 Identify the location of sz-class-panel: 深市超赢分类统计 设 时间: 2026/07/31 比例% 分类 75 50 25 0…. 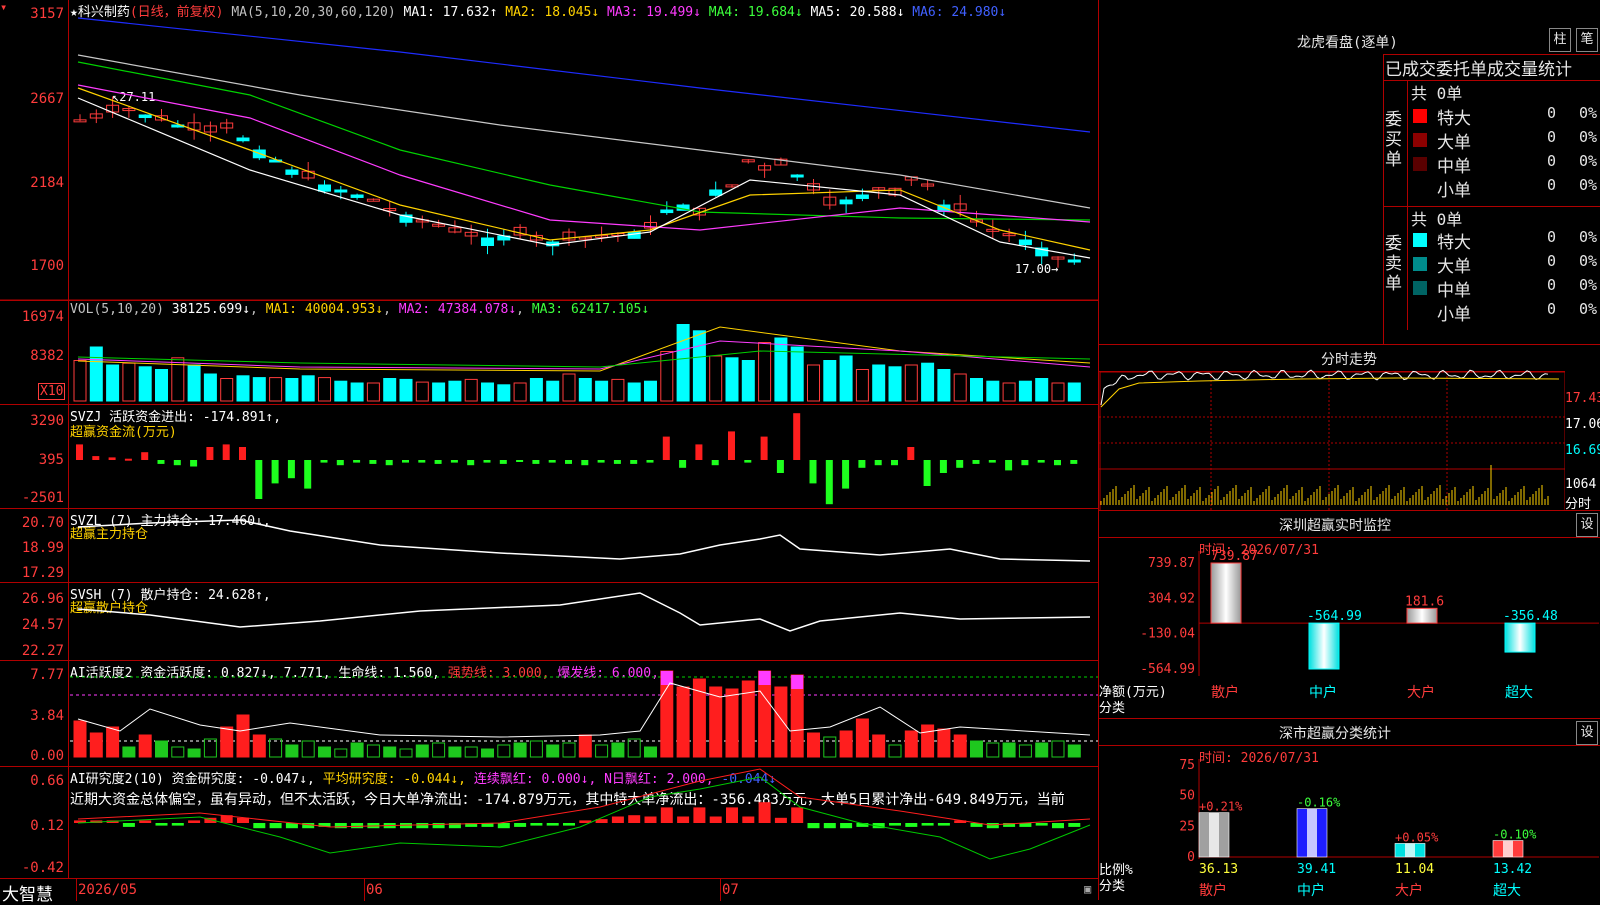
(1349, 809).